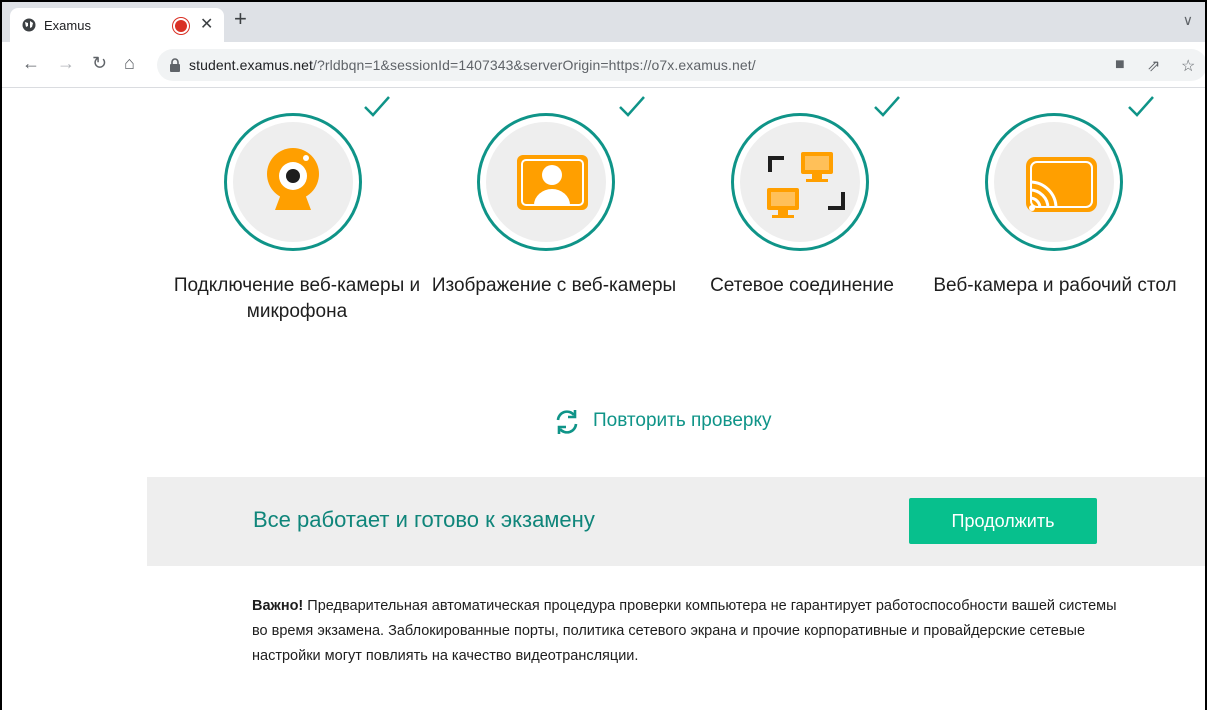  Describe the element at coordinates (1188, 66) in the screenshot. I see `bookmark-star-icon: ☆` at that location.